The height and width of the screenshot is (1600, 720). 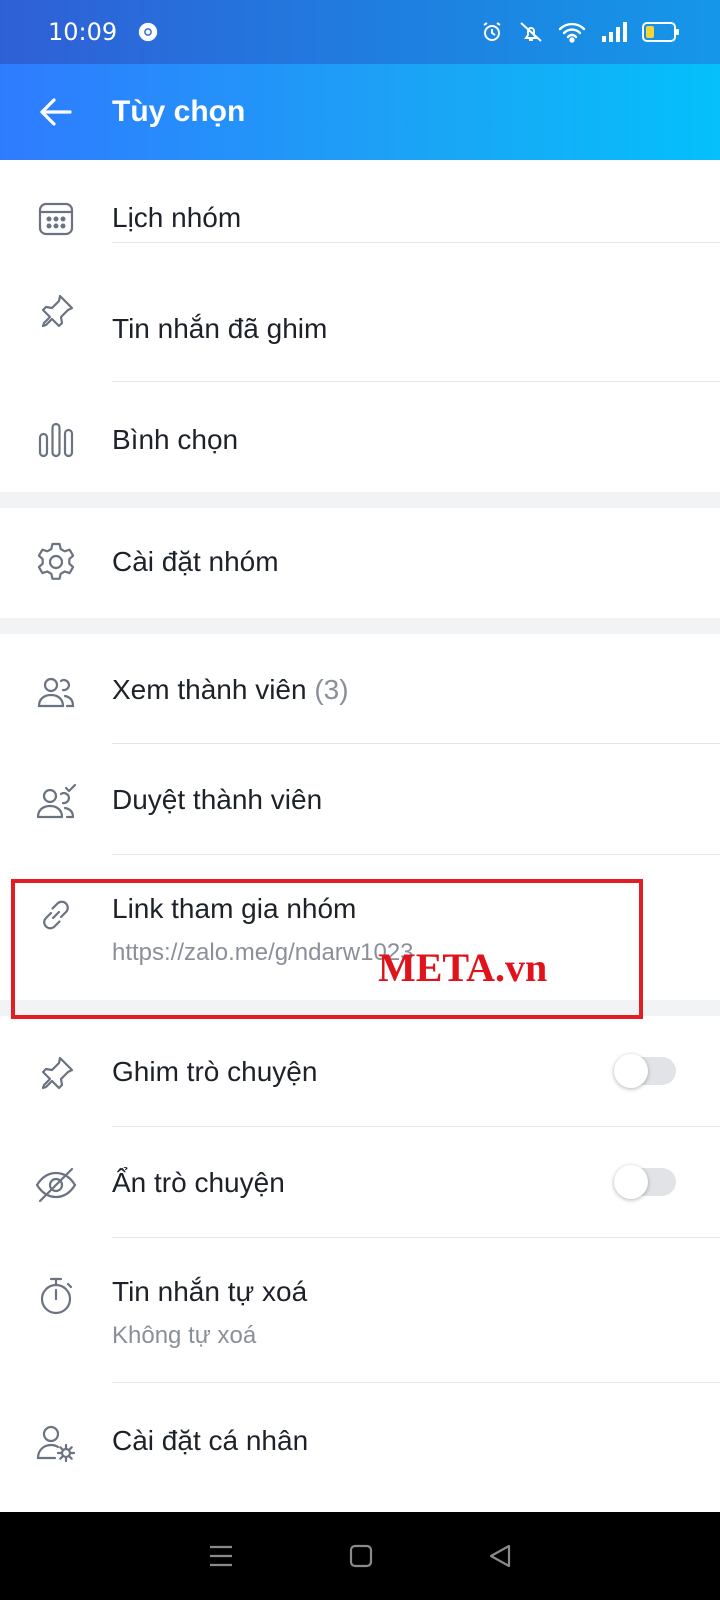 I want to click on highlight-box, so click(x=327, y=949).